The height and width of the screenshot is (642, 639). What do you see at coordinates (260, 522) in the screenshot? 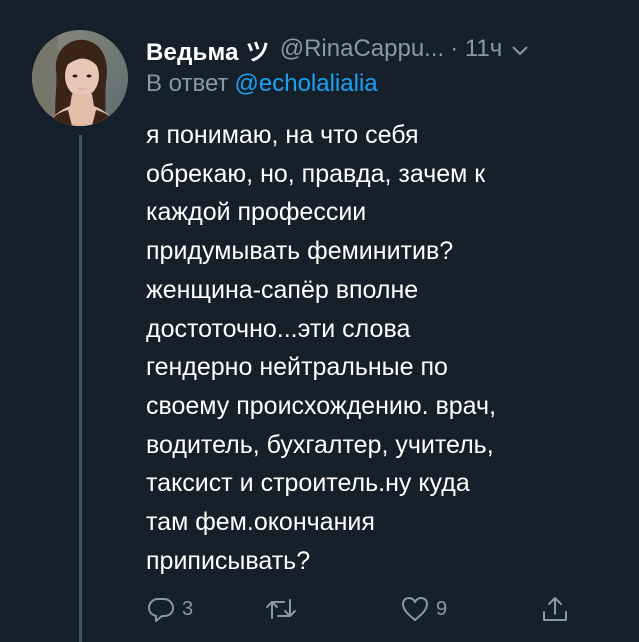
I see `tweet-text-line: там фем.окончания` at bounding box center [260, 522].